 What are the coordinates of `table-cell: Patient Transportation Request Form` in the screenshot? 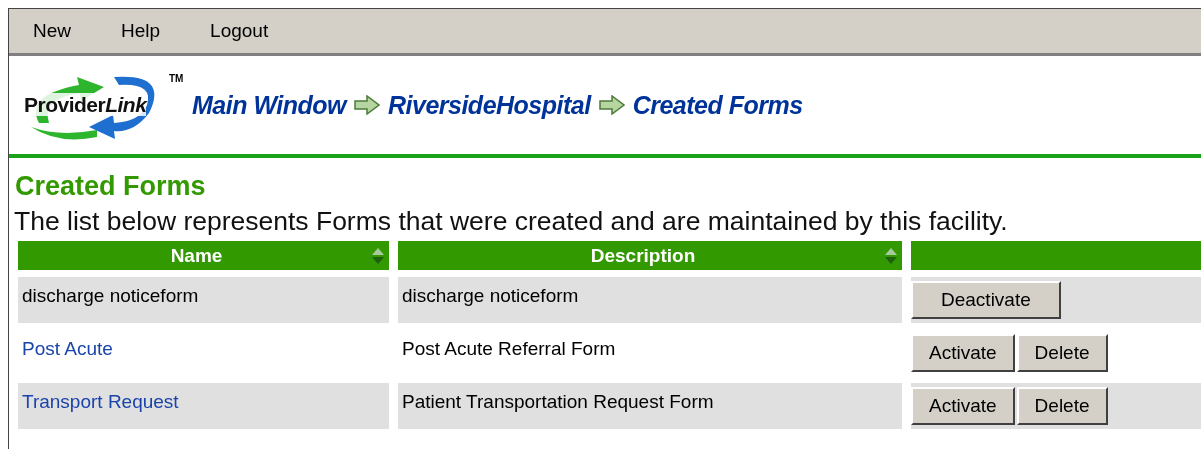 It's located at (558, 402).